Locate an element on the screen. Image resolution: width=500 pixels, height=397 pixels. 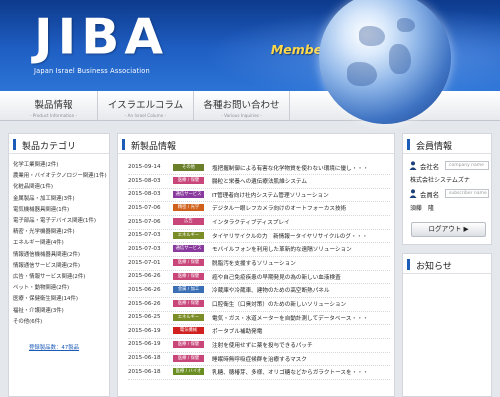
news-title-link: インタラクティブディスプレイ is located at coordinates (251, 222).